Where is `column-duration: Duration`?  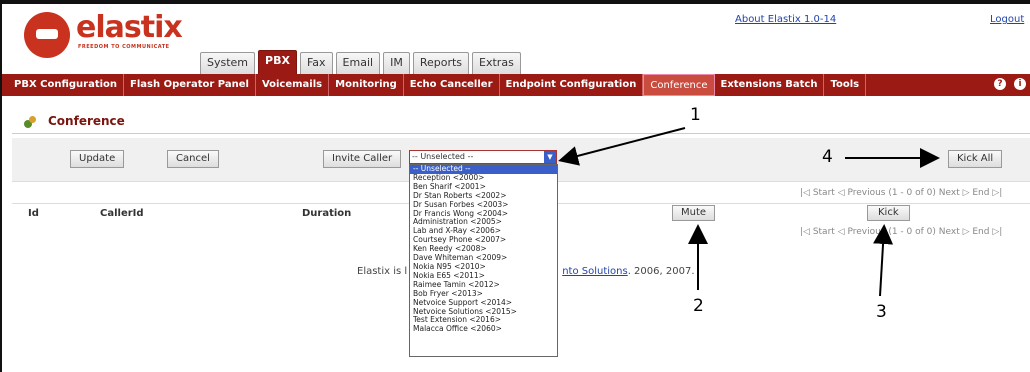 column-duration: Duration is located at coordinates (327, 213).